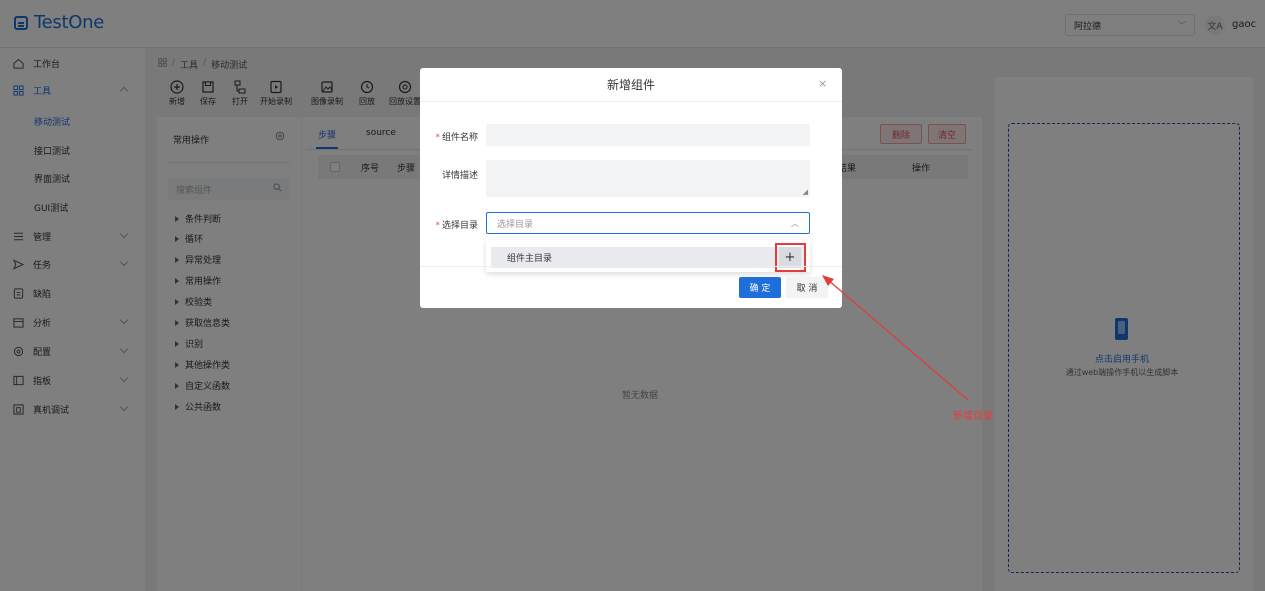 Image resolution: width=1265 pixels, height=591 pixels. What do you see at coordinates (895, 338) in the screenshot?
I see `annotation-arrow` at bounding box center [895, 338].